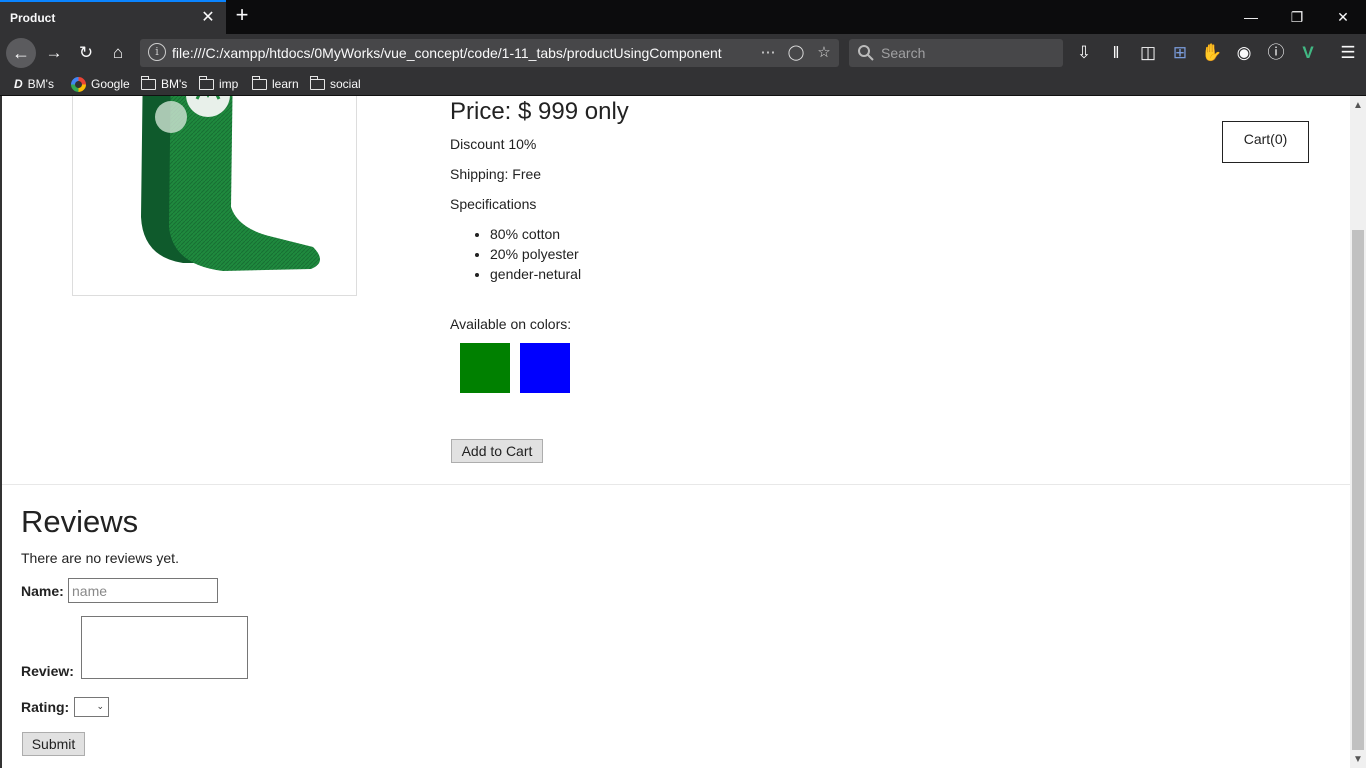  Describe the element at coordinates (33, 18) in the screenshot. I see `tab-title: Product` at that location.